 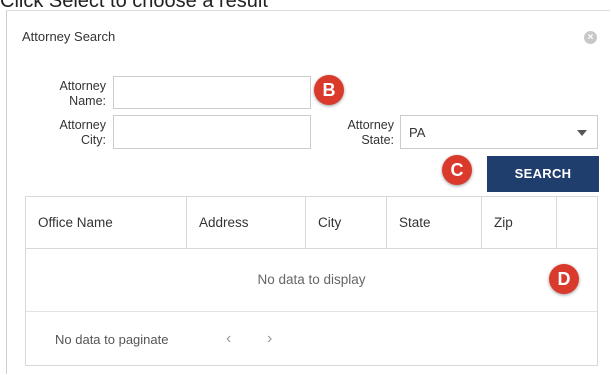 What do you see at coordinates (377, 140) in the screenshot?
I see `attorney-state-label-line2: State:` at bounding box center [377, 140].